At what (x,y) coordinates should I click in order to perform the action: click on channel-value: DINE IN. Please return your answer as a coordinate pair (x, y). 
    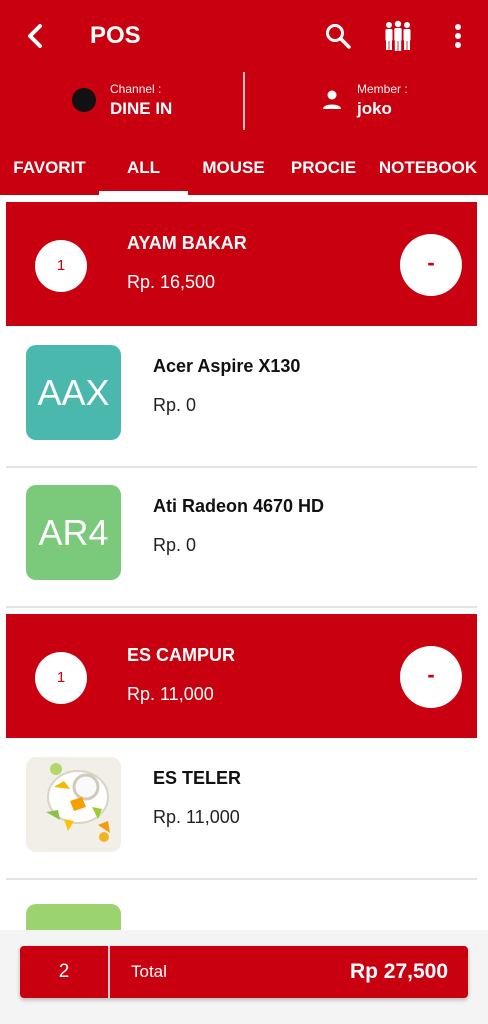
    Looking at the image, I should click on (141, 109).